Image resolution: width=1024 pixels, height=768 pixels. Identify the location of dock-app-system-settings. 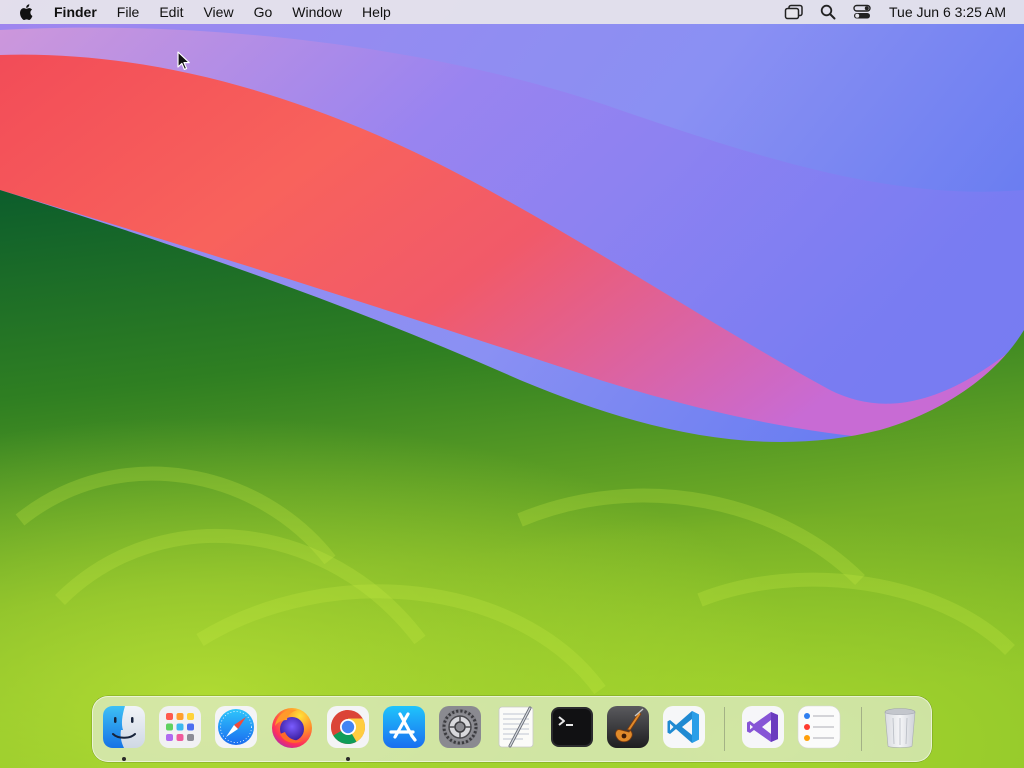
(460, 727).